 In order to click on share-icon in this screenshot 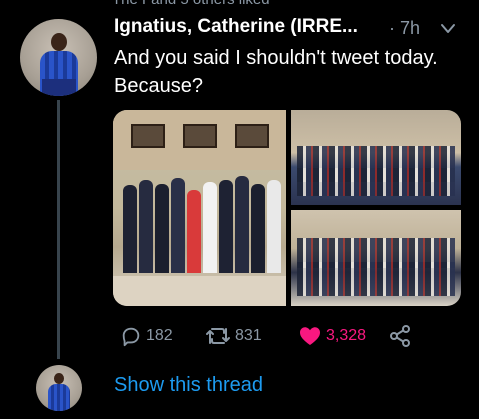, I will do `click(400, 336)`.